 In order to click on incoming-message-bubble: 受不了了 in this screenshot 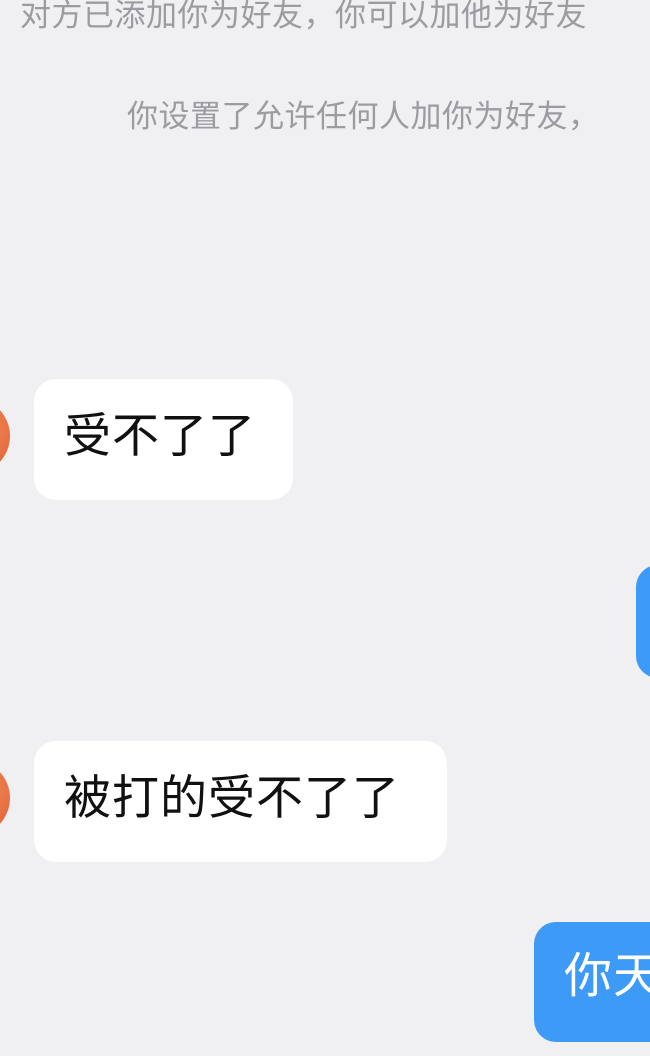, I will do `click(163, 439)`.